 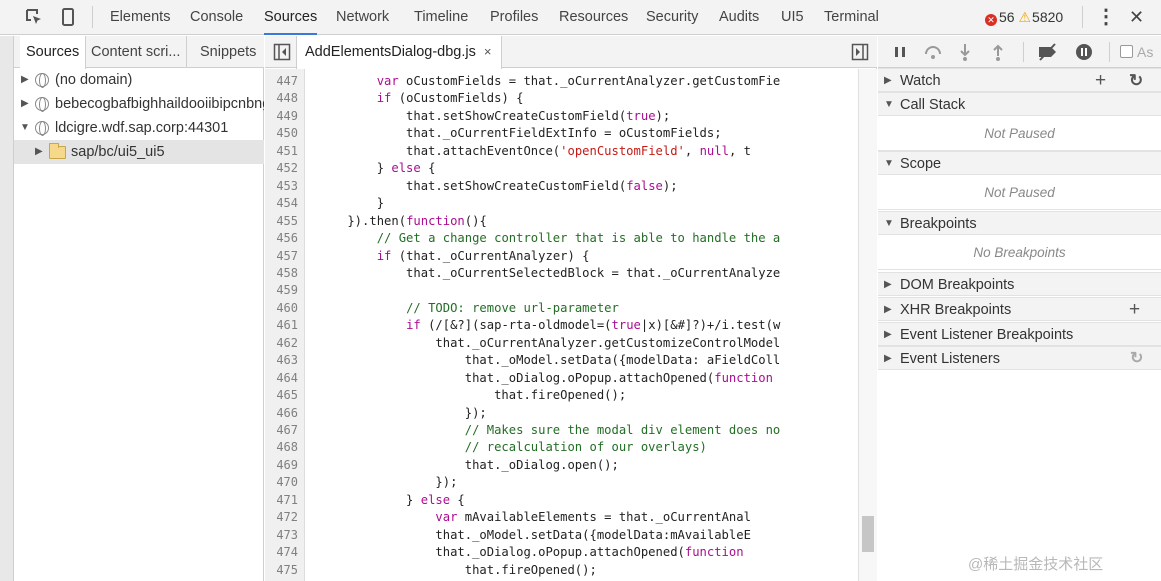 I want to click on folder-icon, so click(x=57, y=151).